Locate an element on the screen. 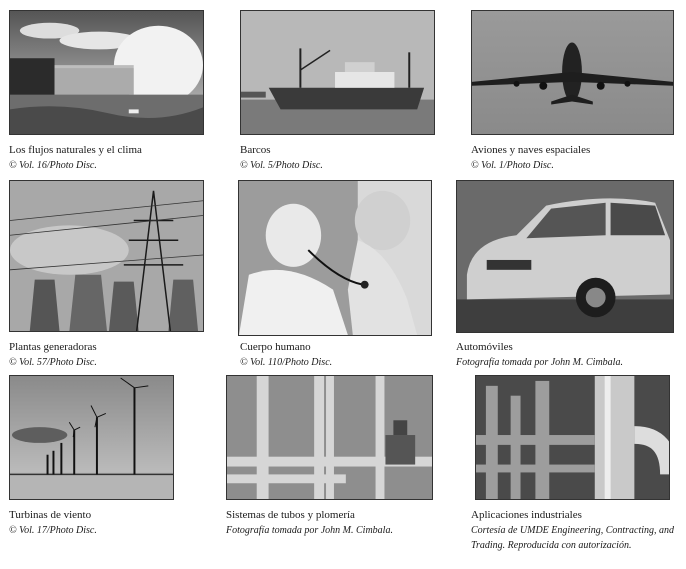 Image resolution: width=686 pixels, height=569 pixels. figure-credit: © Vol. 57/Photo Disc. is located at coordinates (53, 362).